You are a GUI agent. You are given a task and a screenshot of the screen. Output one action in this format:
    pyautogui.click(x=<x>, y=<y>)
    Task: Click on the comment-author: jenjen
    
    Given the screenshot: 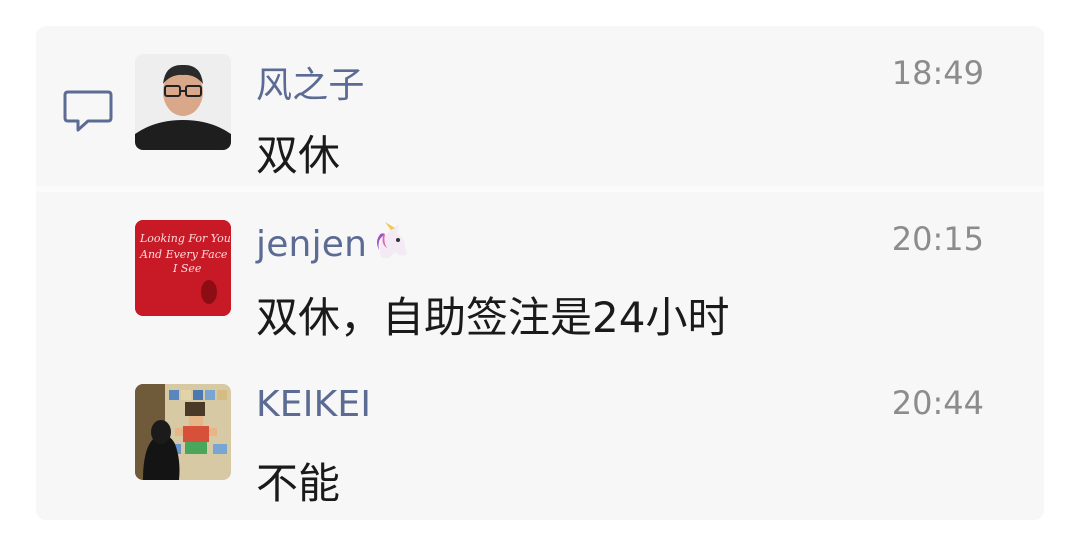 What is the action you would take?
    pyautogui.click(x=334, y=242)
    